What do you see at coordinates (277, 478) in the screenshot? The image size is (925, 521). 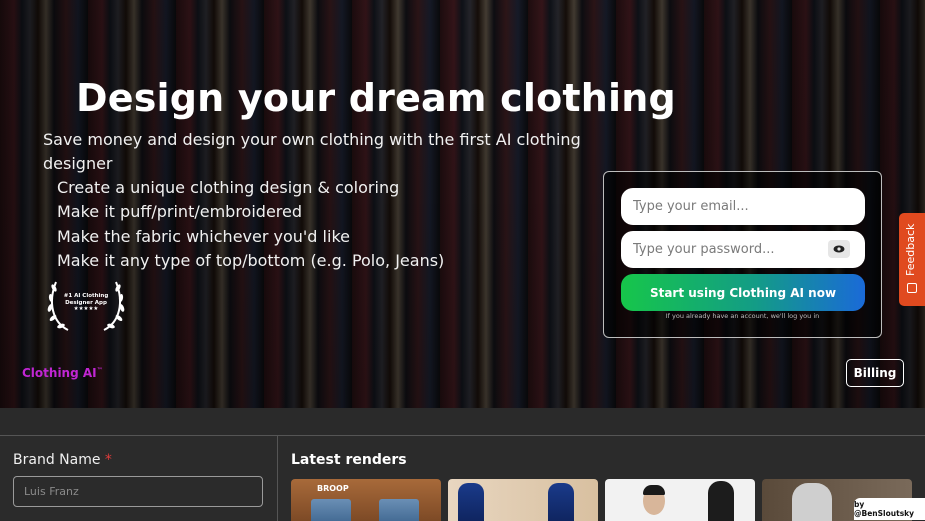 I see `column-divider` at bounding box center [277, 478].